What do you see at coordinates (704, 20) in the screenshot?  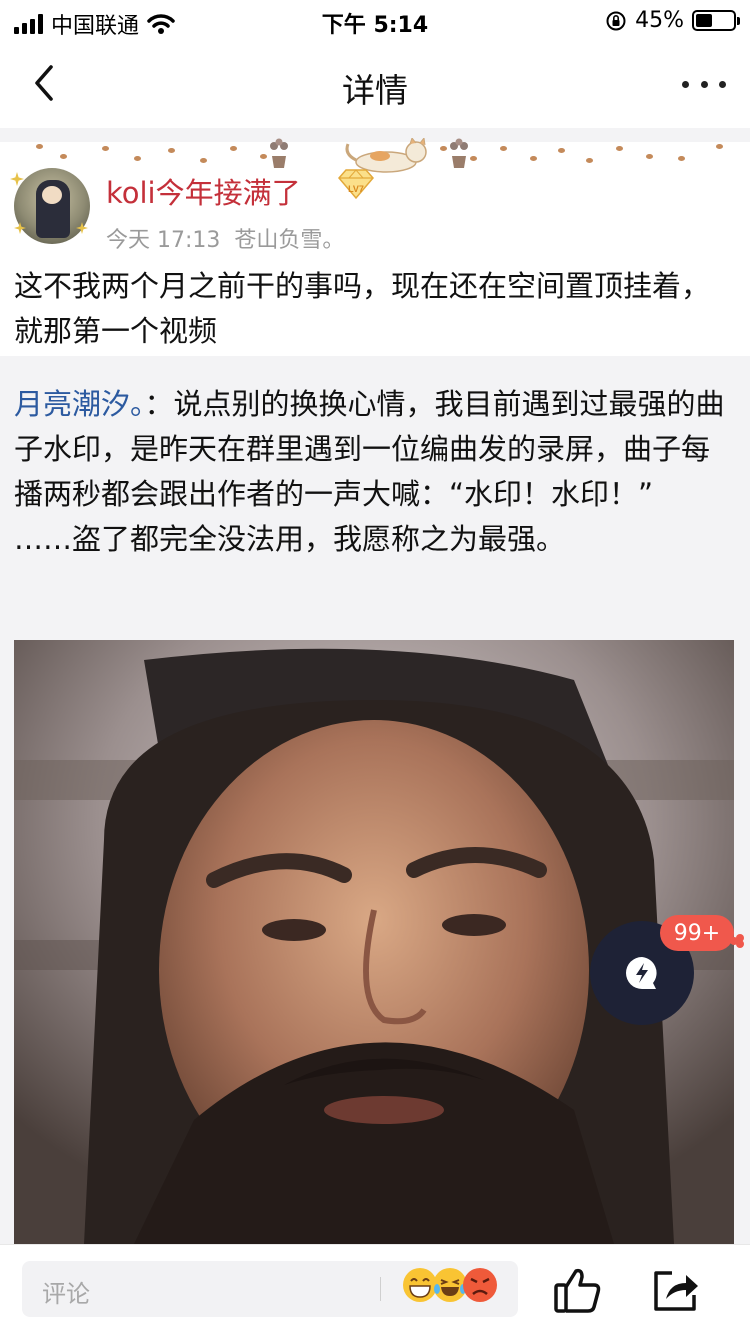 I see `battery-level-fill` at bounding box center [704, 20].